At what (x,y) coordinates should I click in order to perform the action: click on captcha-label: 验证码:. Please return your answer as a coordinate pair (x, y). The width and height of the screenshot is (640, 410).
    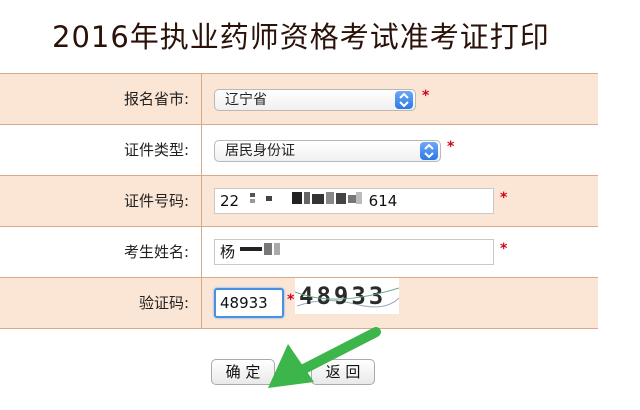
    Looking at the image, I should click on (101, 303).